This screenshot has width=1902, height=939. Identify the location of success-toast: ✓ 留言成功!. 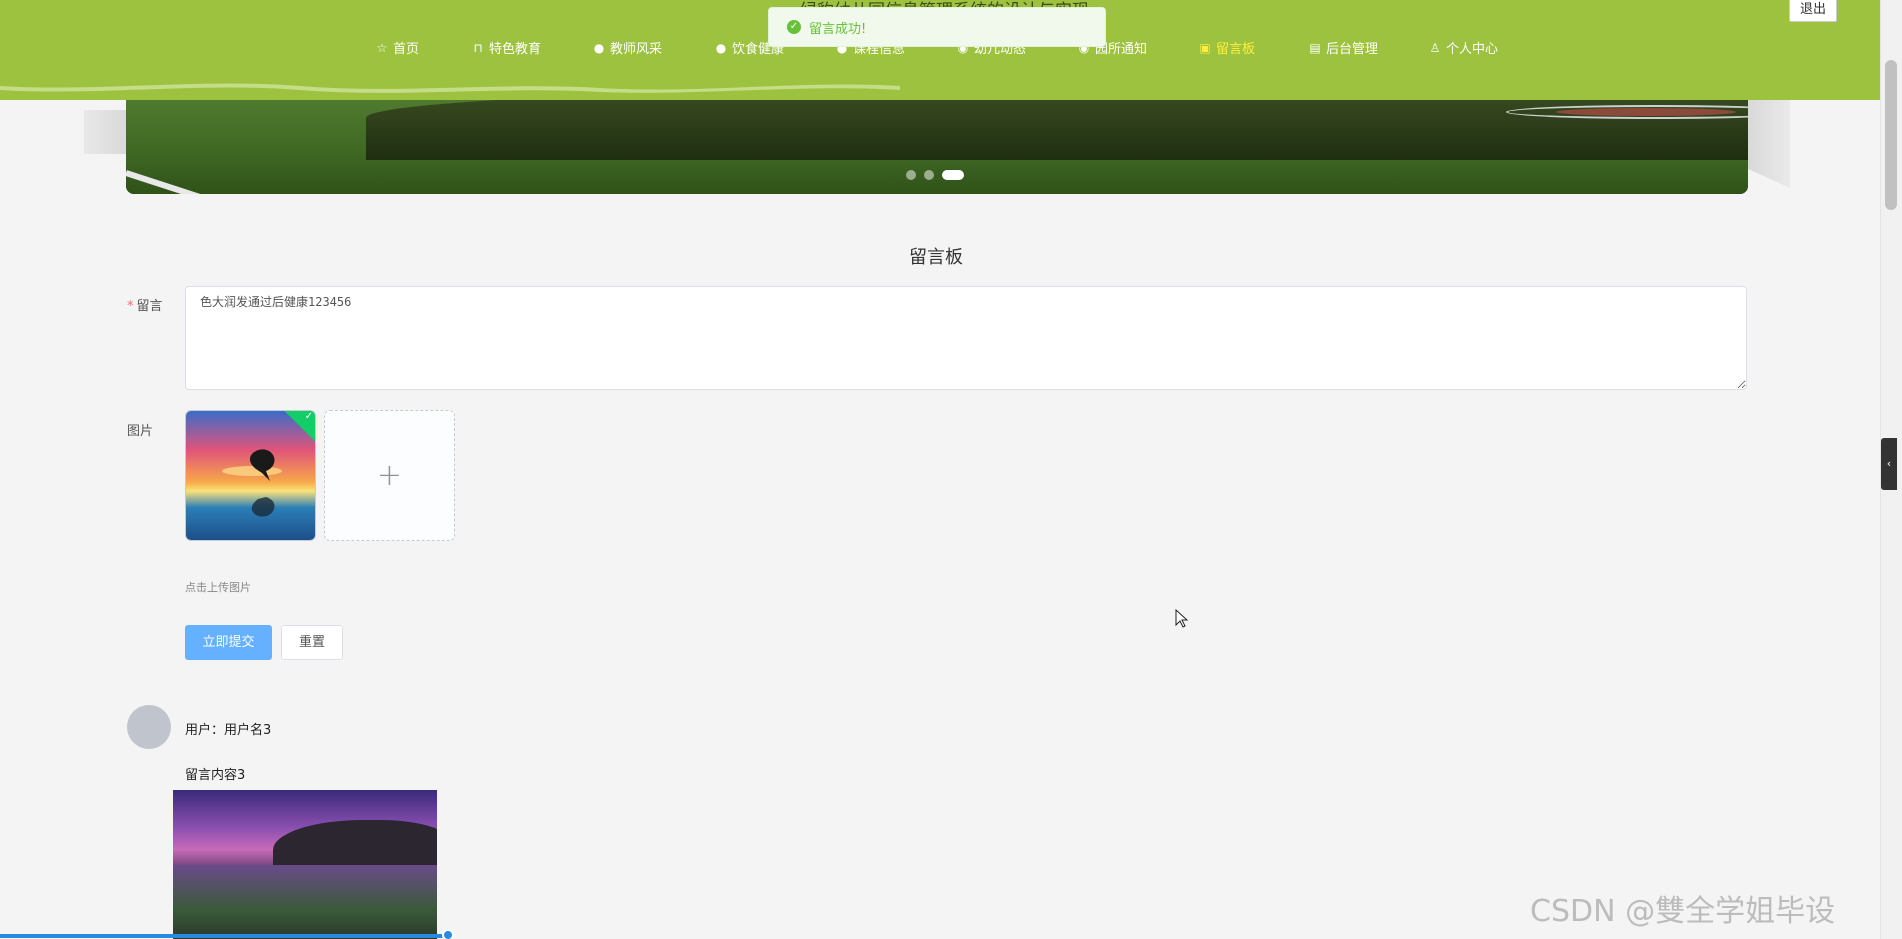
(937, 27).